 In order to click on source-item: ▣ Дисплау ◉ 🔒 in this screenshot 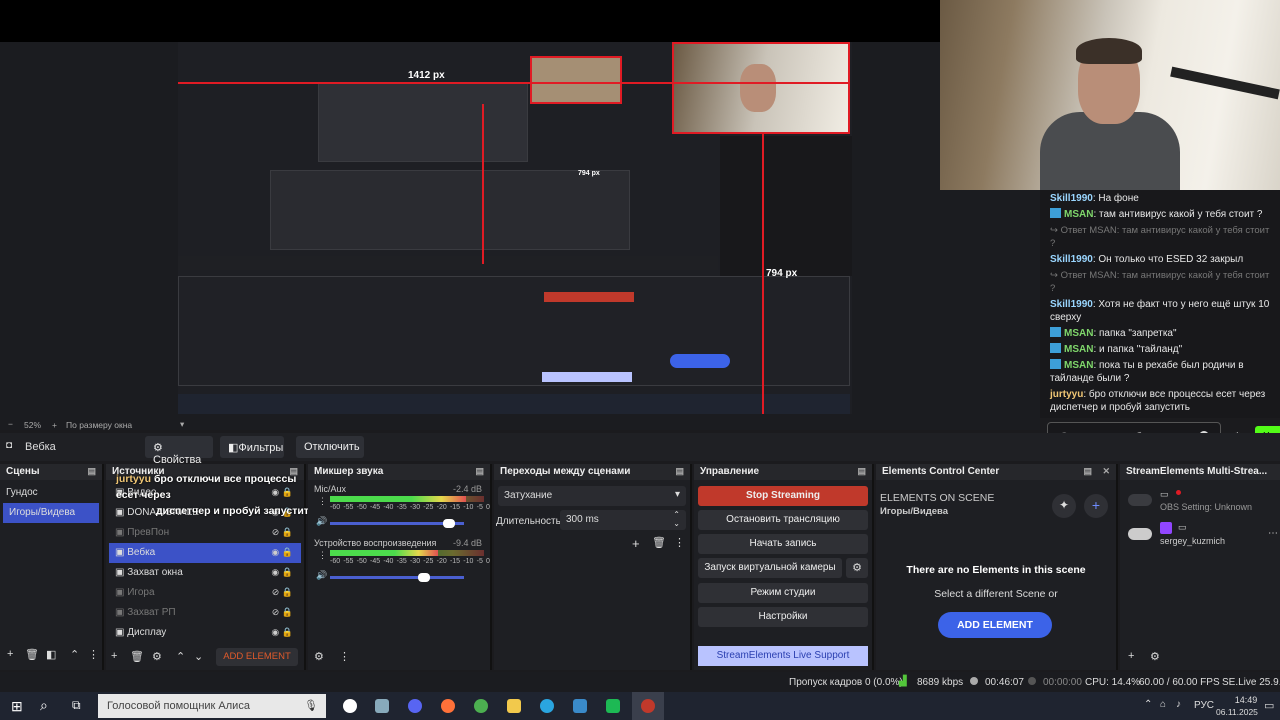, I will do `click(205, 633)`.